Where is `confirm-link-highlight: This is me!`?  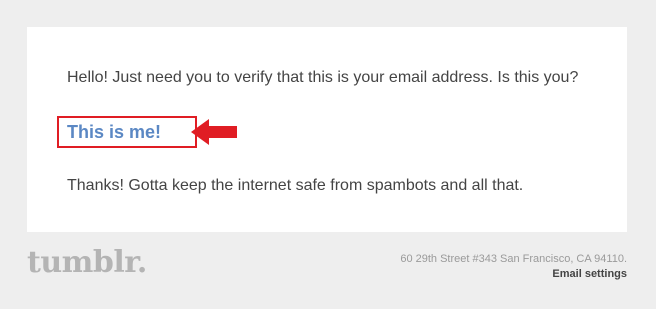 confirm-link-highlight: This is me! is located at coordinates (127, 132).